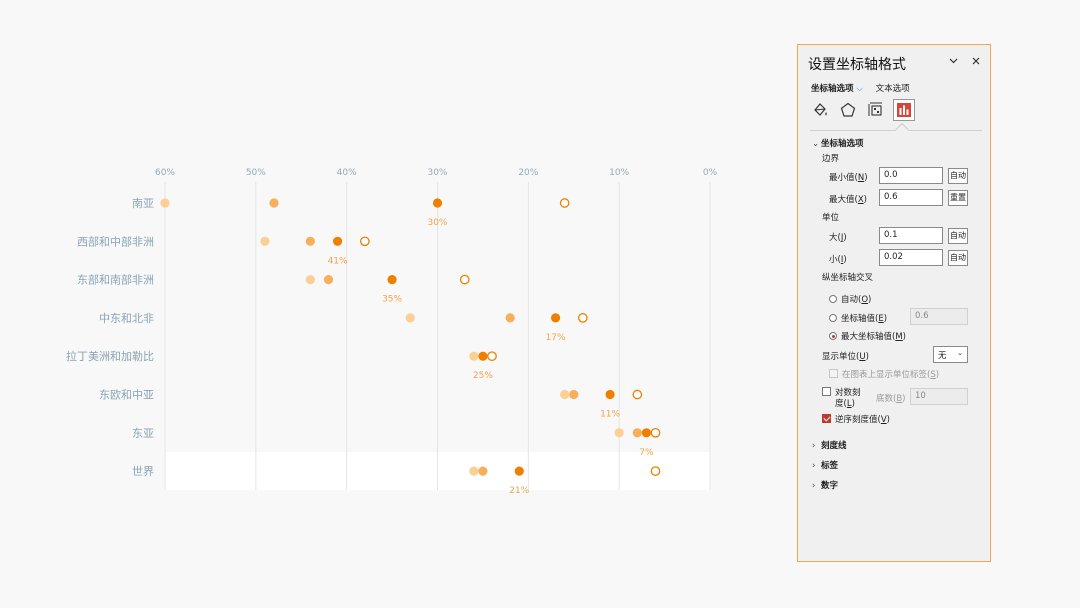 The height and width of the screenshot is (608, 1080). Describe the element at coordinates (830, 466) in the screenshot. I see `section-labels-label: 标签` at that location.